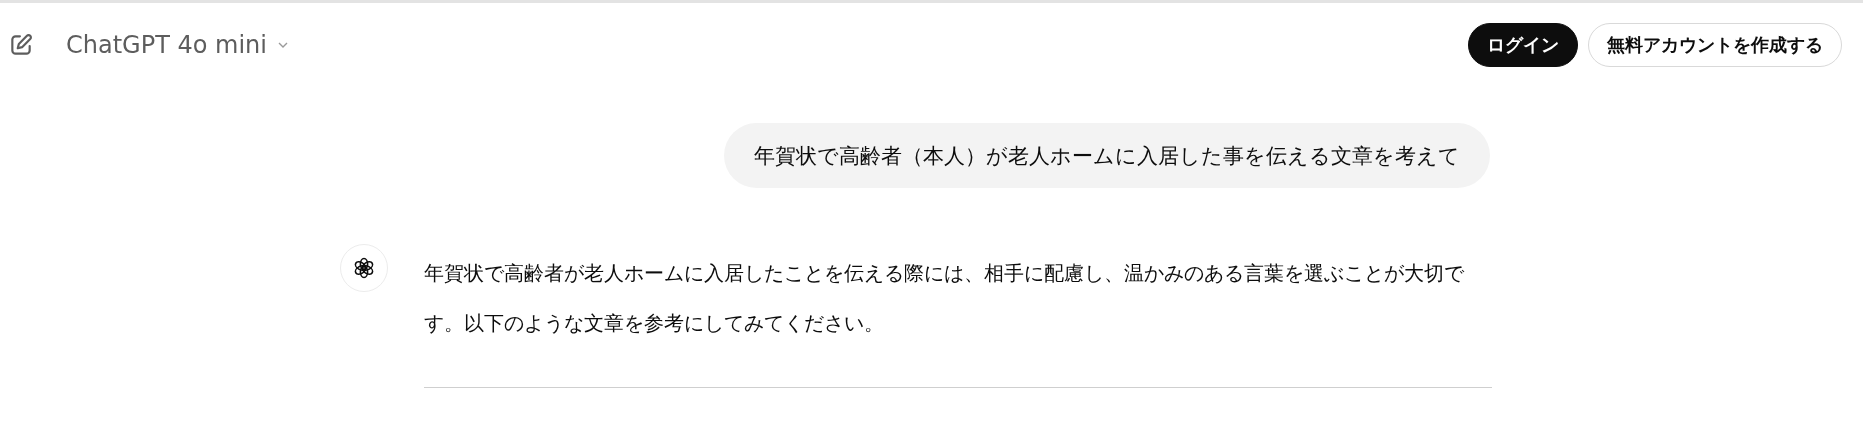 The height and width of the screenshot is (427, 1863). What do you see at coordinates (944, 298) in the screenshot?
I see `assistant-message: 年賀状で高齢者が老人ホームに入居したことを伝える際には、相手に配慮し、温かみのある言葉を選ぶことが大切です。以下のような文章を参考にしてみてください。` at bounding box center [944, 298].